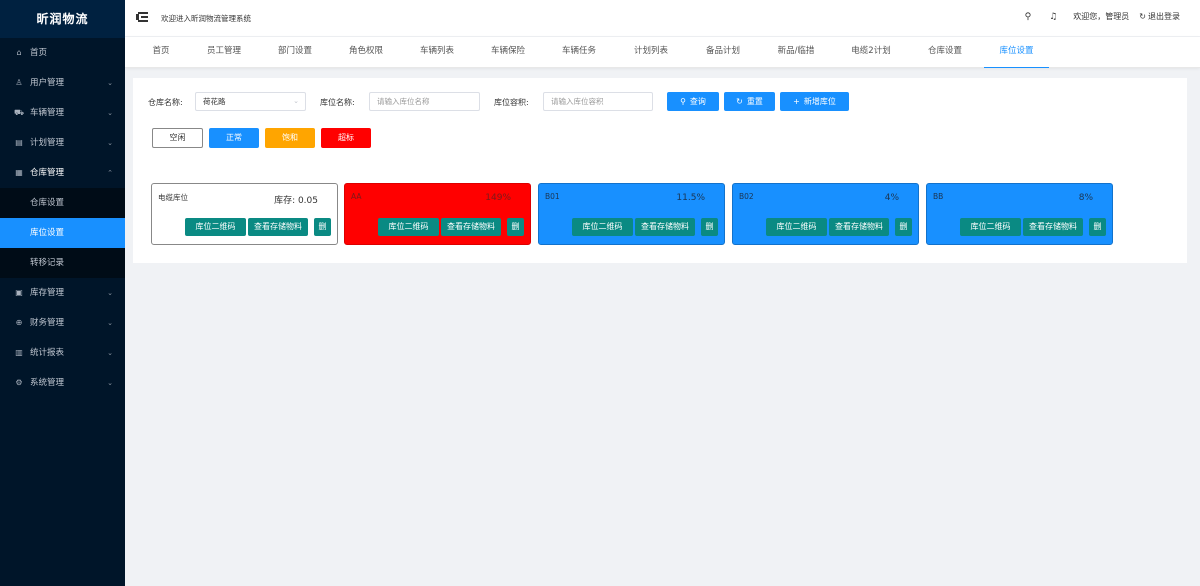 This screenshot has width=1200, height=586. I want to click on location-usage: 149%, so click(498, 198).